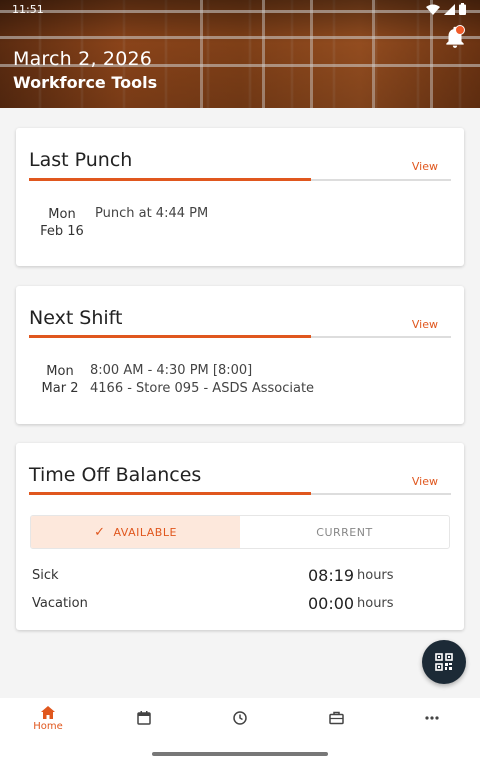 This screenshot has height=768, width=480. Describe the element at coordinates (83, 59) in the screenshot. I see `current-date: March 2, 2026` at that location.